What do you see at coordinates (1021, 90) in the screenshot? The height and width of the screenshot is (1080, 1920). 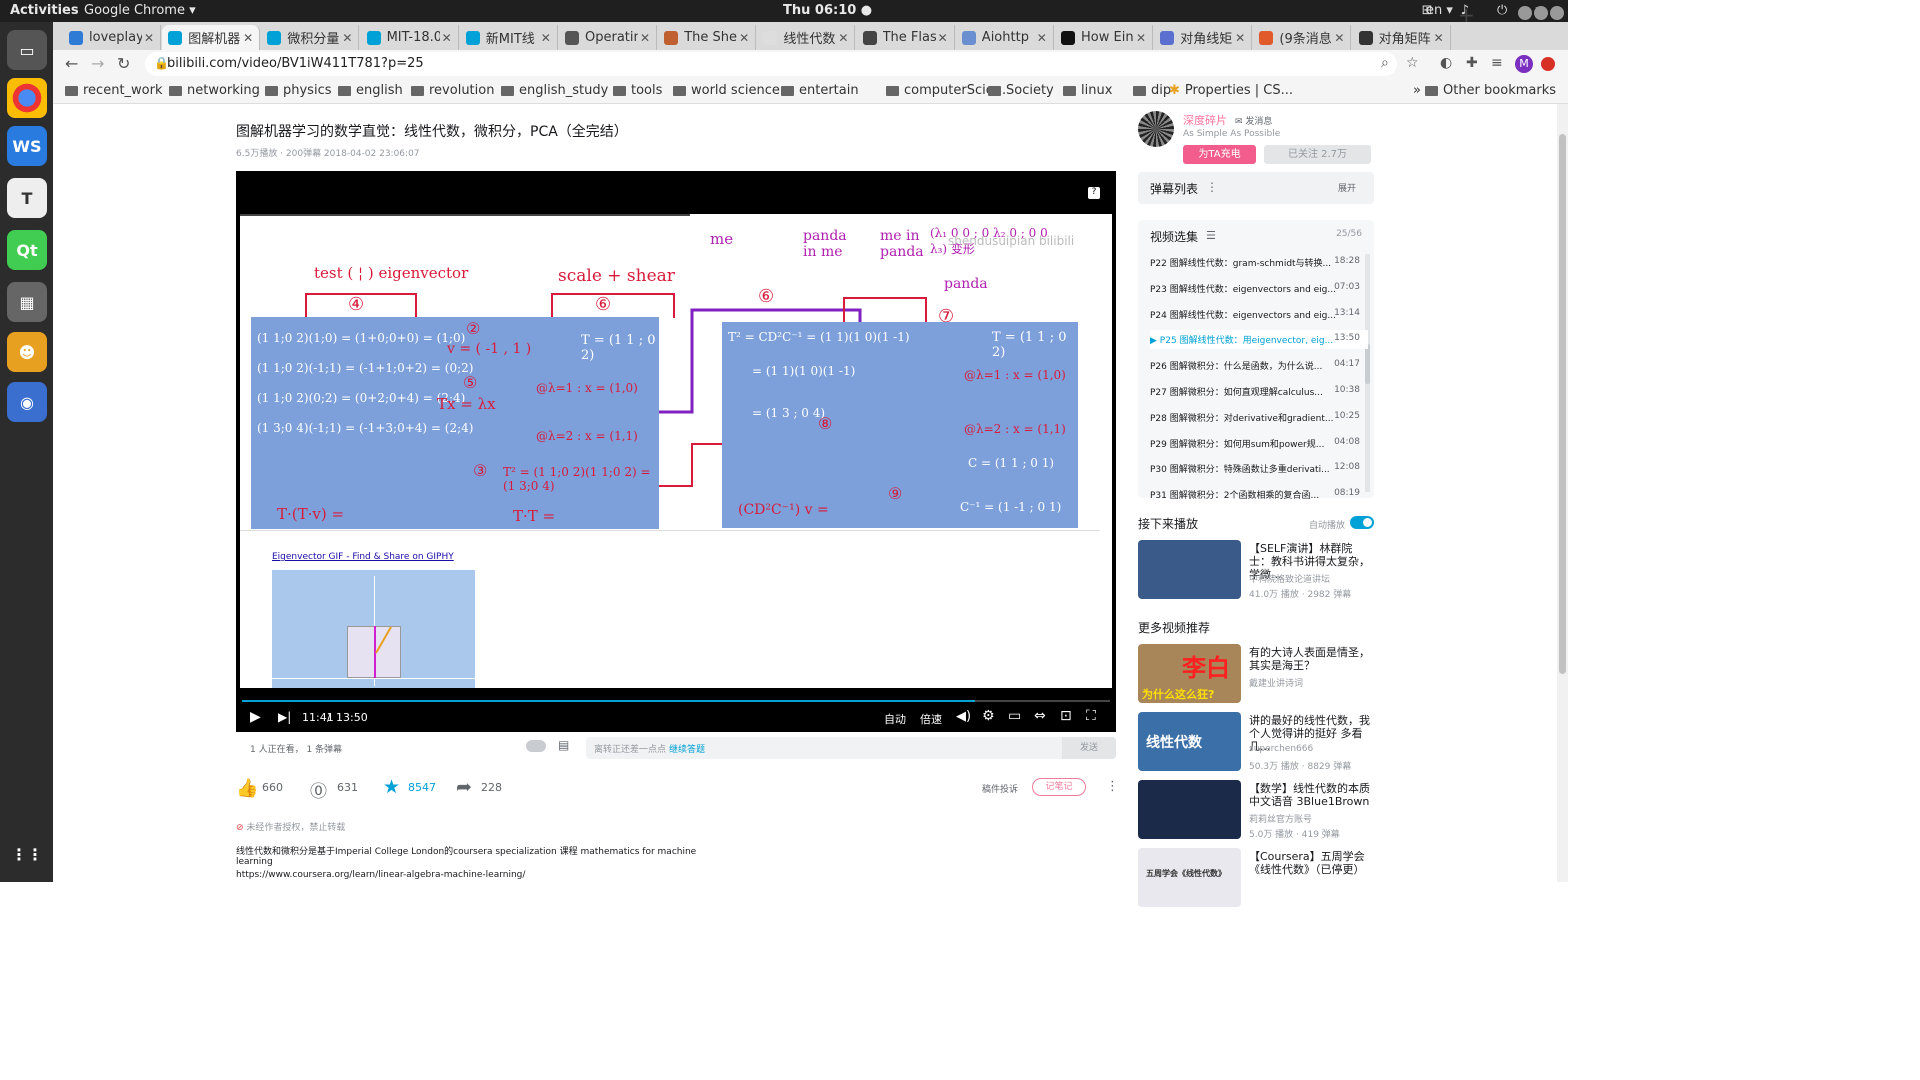 I see `bookmark-10: Society` at bounding box center [1021, 90].